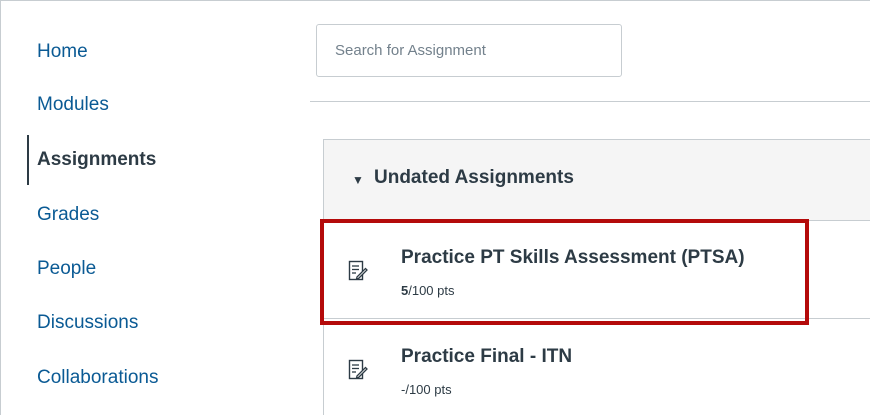 This screenshot has height=418, width=870. Describe the element at coordinates (66, 269) in the screenshot. I see `nav-item-people: People` at that location.